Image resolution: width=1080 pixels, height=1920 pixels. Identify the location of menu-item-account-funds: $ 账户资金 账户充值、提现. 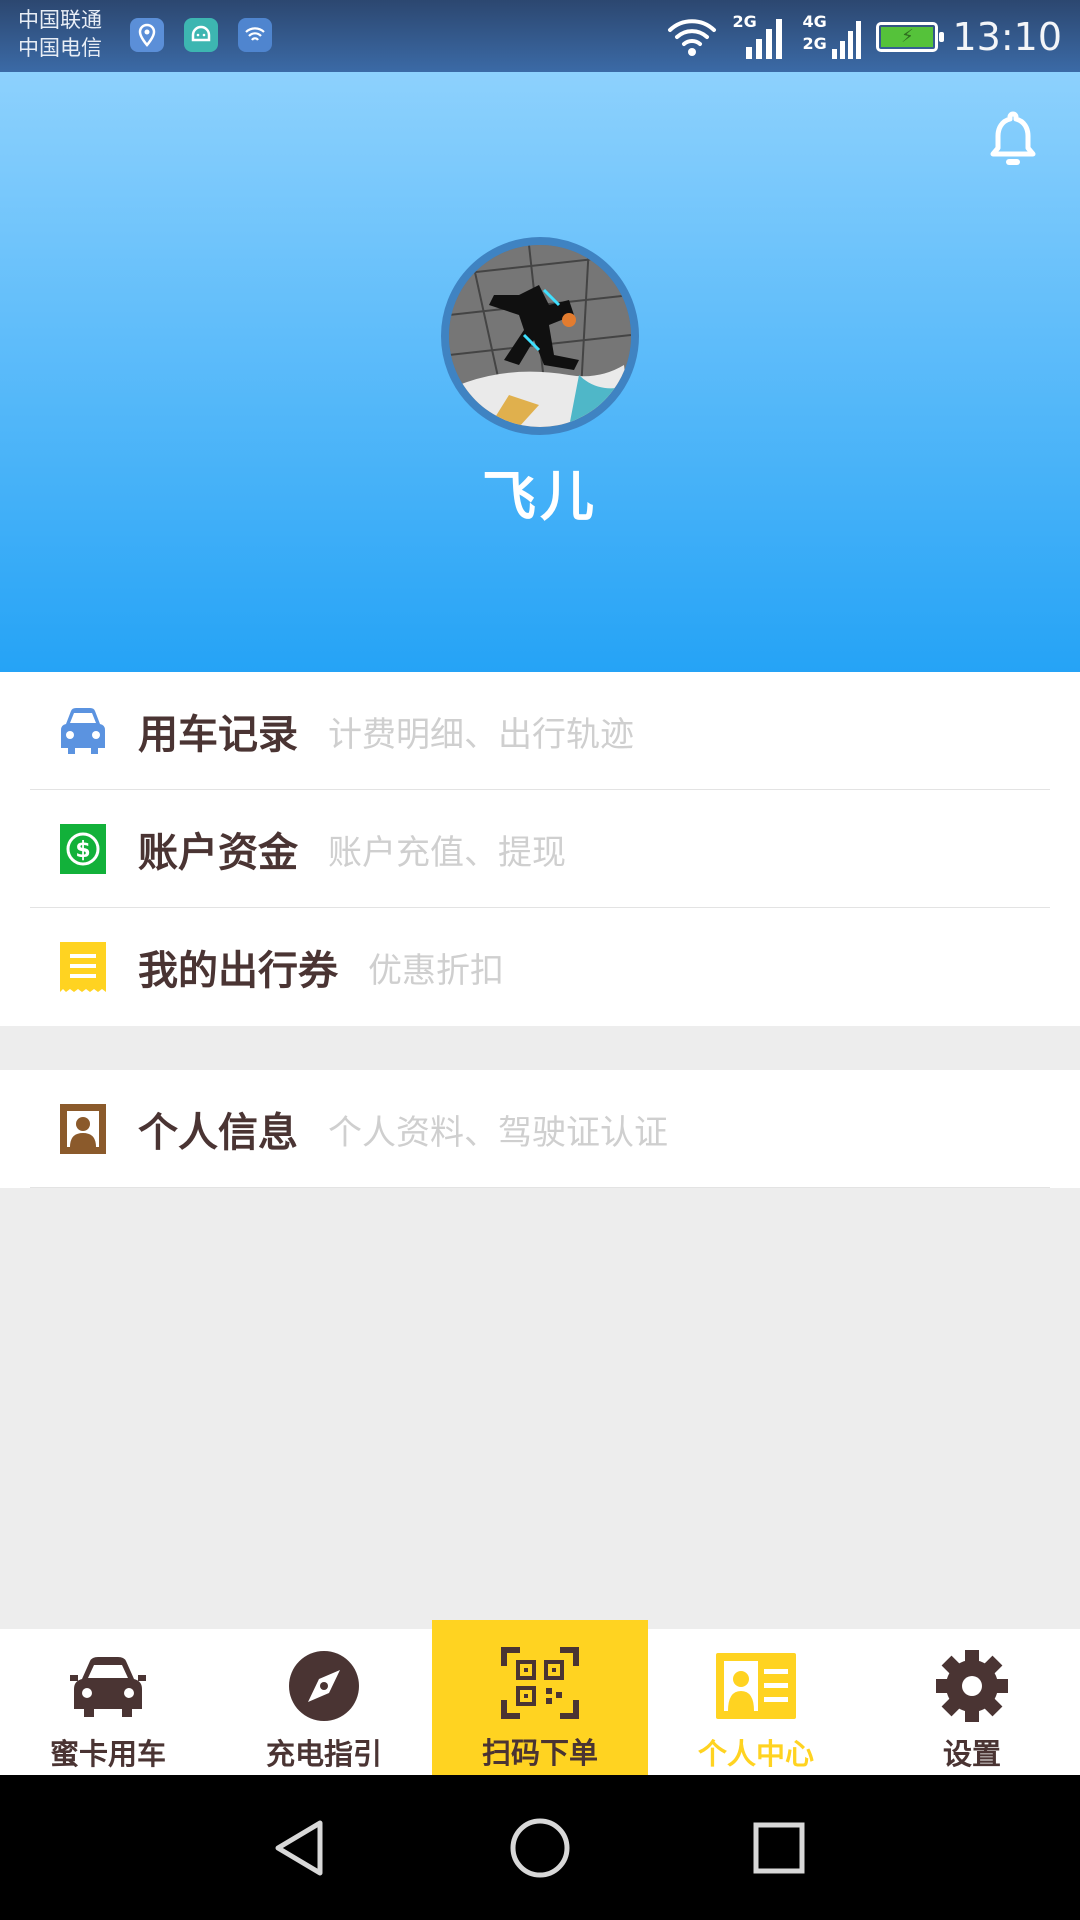
(540, 849).